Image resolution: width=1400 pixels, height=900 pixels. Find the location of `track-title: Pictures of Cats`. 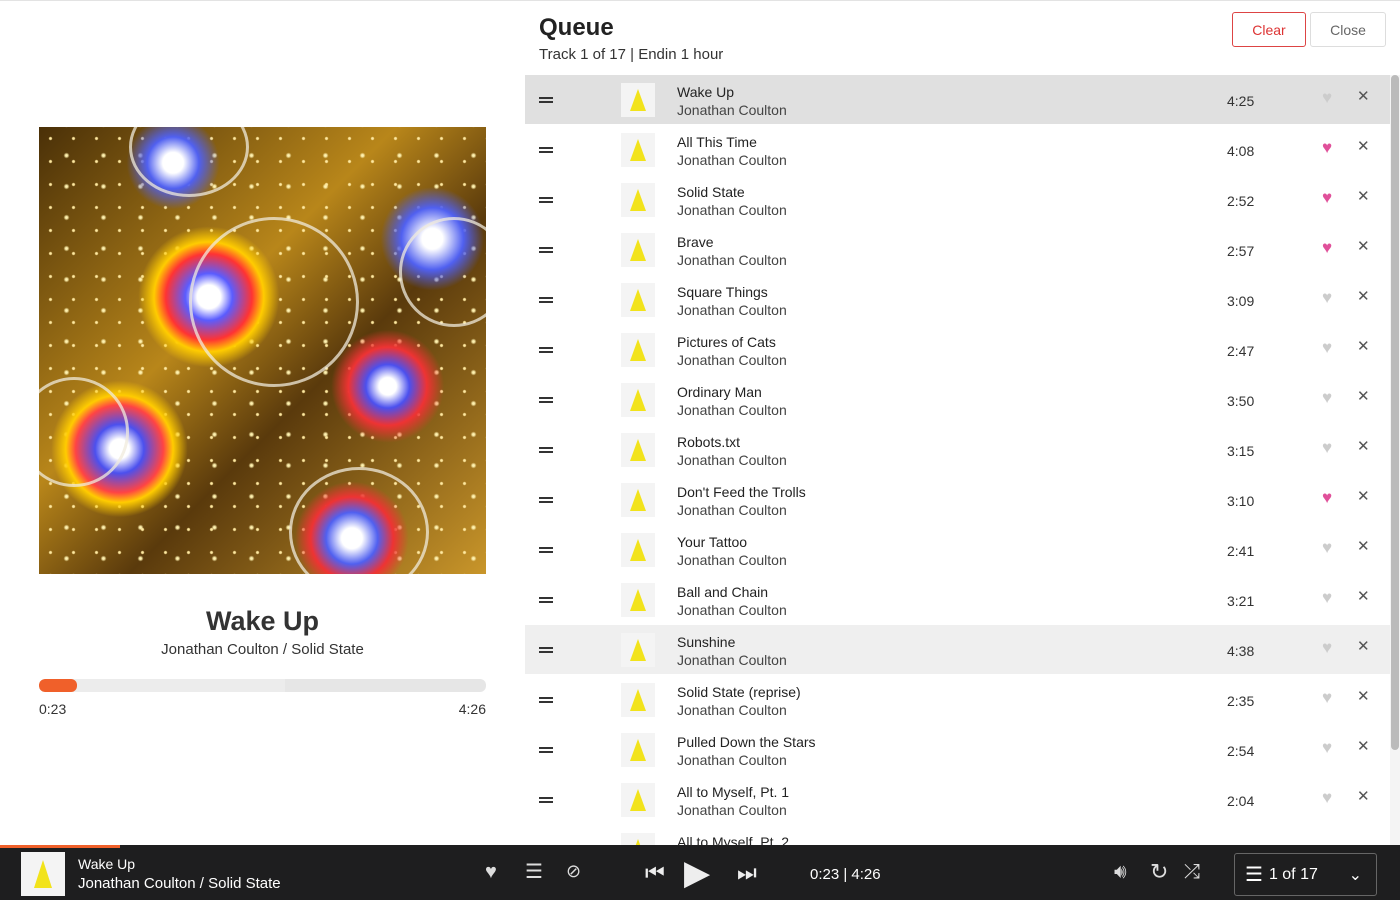

track-title: Pictures of Cats is located at coordinates (726, 342).